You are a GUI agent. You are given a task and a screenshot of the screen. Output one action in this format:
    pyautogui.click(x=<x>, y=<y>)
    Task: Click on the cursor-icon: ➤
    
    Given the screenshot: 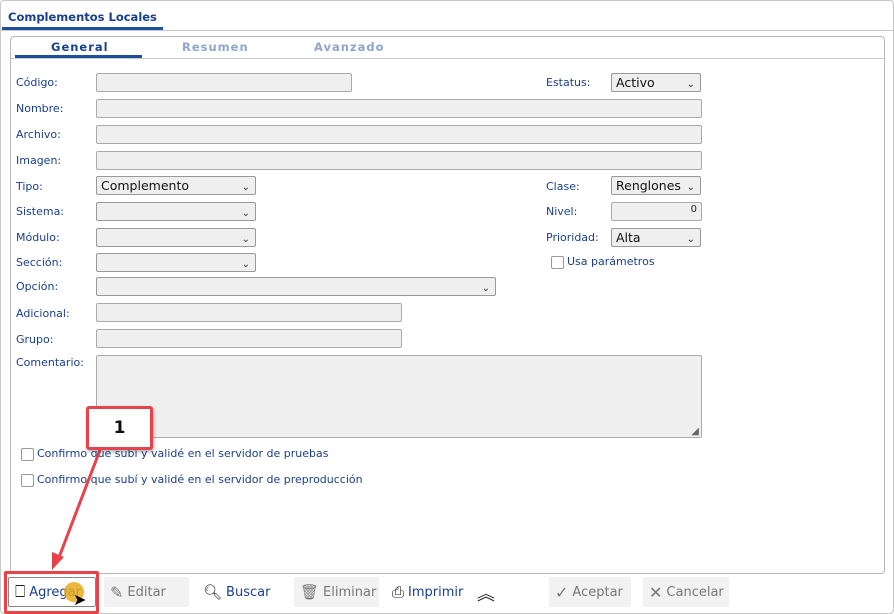 What is the action you would take?
    pyautogui.click(x=80, y=599)
    